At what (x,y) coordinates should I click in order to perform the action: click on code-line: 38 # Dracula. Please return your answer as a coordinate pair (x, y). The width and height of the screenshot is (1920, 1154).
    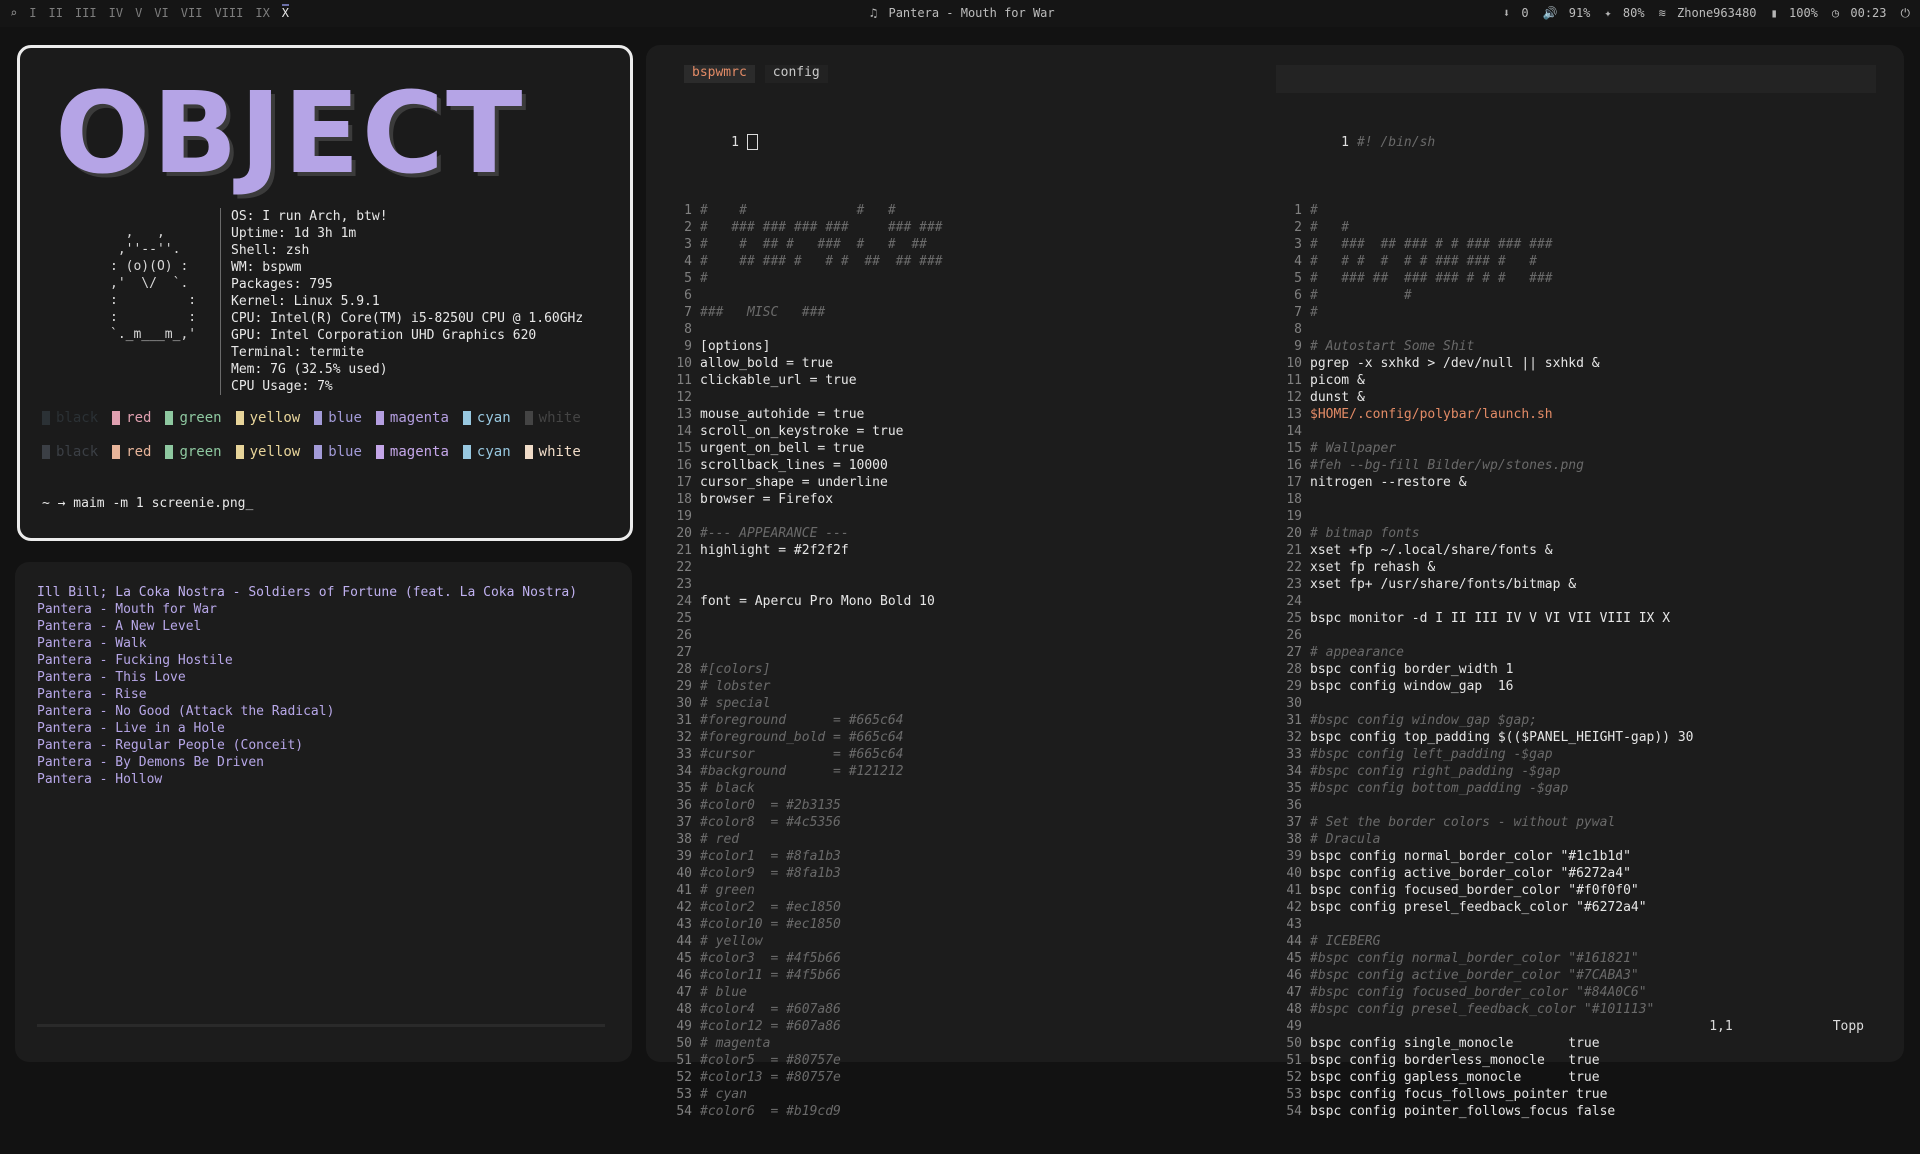
    Looking at the image, I should click on (1576, 839).